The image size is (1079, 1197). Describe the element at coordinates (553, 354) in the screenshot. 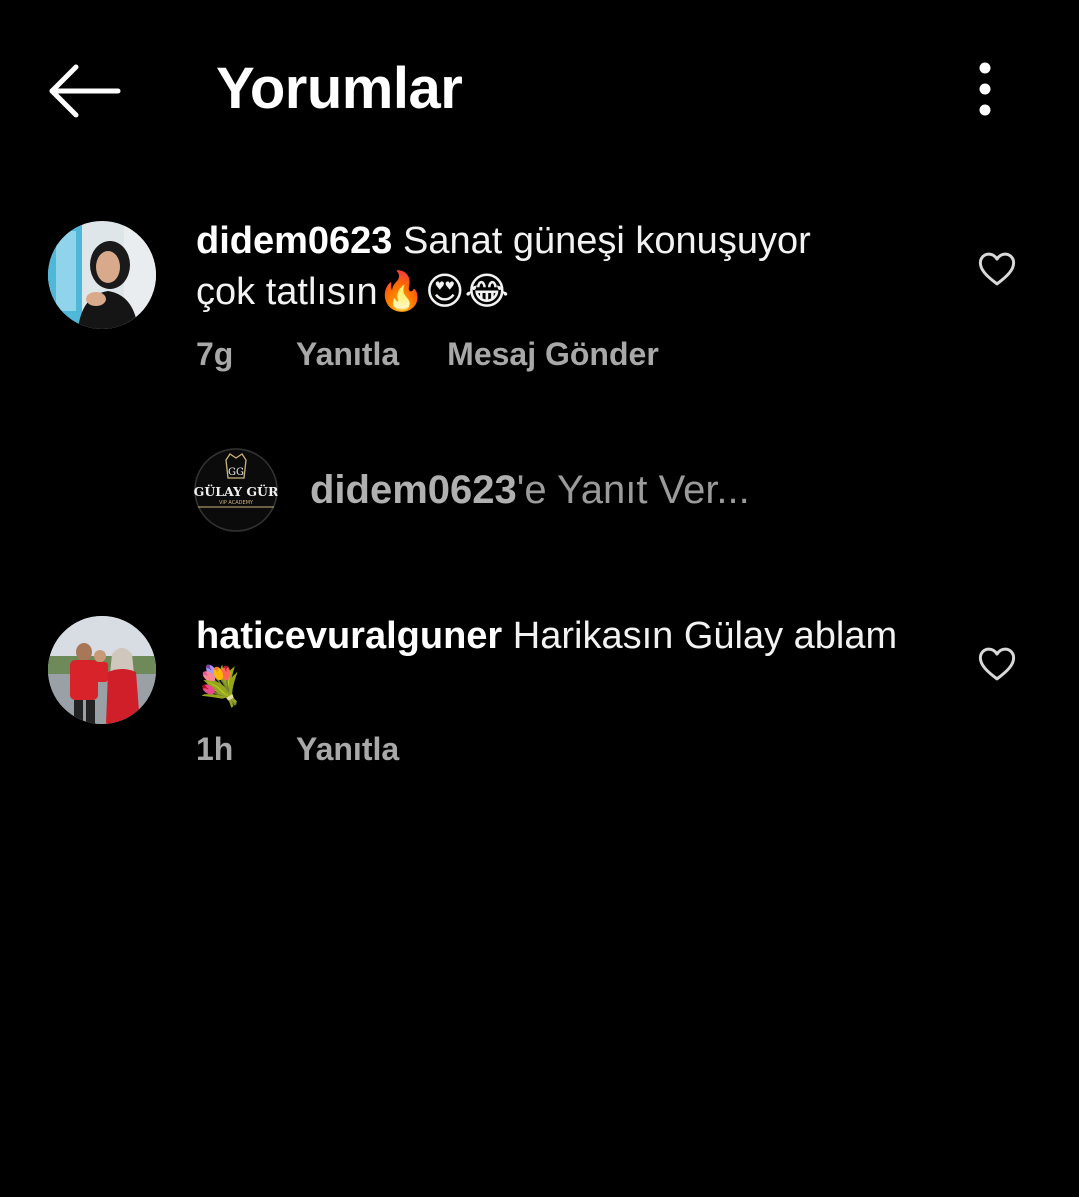

I see `send-message-button: Mesaj Gönder` at that location.